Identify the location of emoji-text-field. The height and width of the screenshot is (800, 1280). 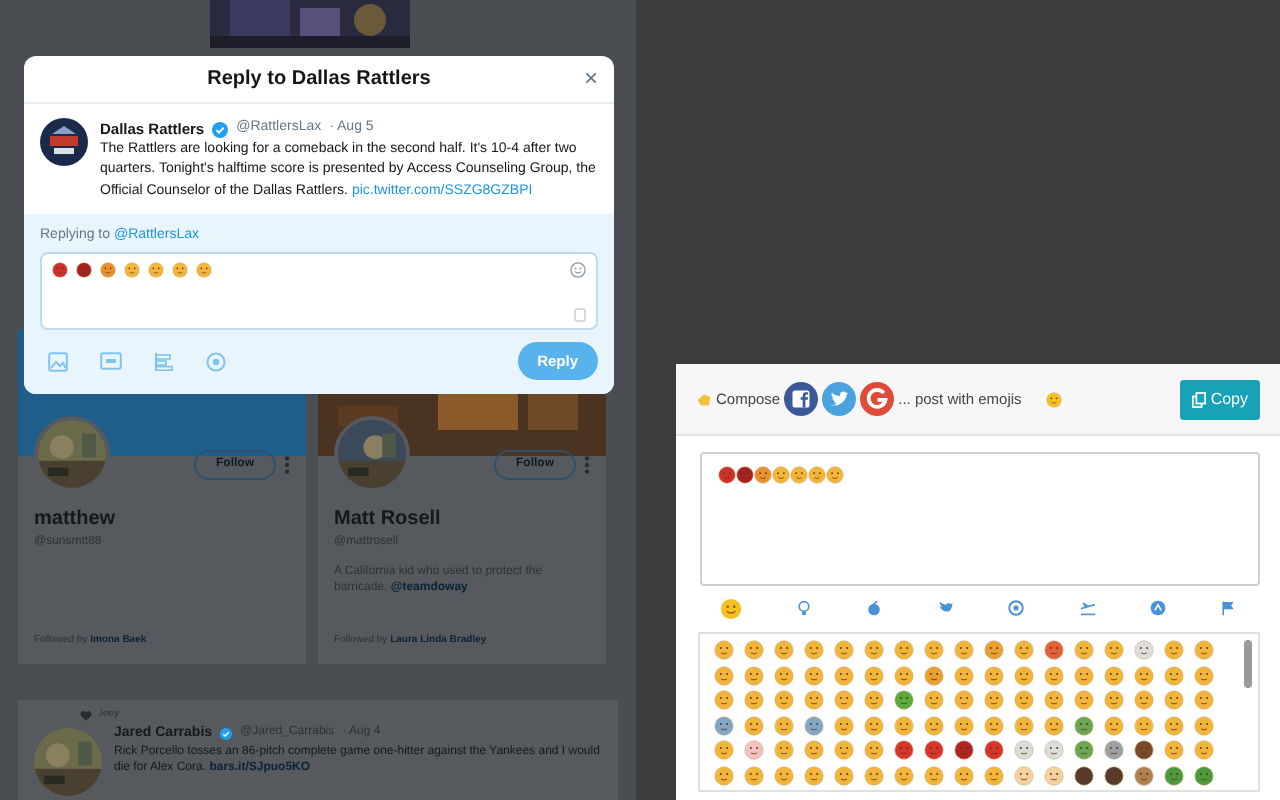
(980, 519).